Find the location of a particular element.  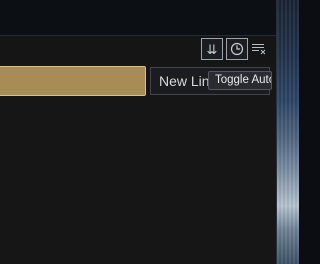

clear-lines-icon is located at coordinates (259, 49).